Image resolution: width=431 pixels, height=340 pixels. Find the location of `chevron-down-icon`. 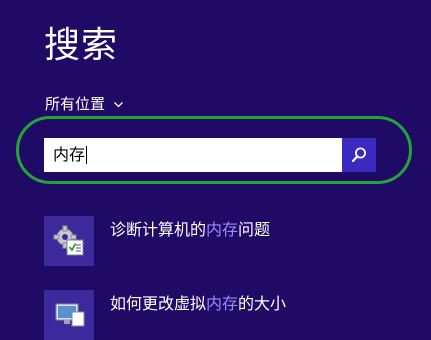

chevron-down-icon is located at coordinates (118, 104).